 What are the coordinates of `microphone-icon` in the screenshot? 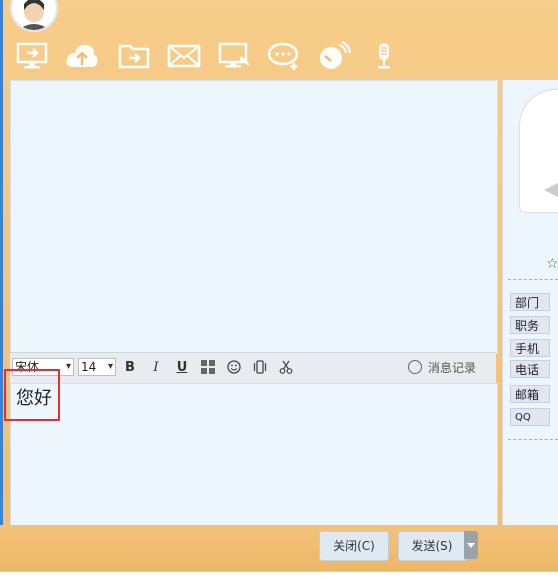 It's located at (384, 56).